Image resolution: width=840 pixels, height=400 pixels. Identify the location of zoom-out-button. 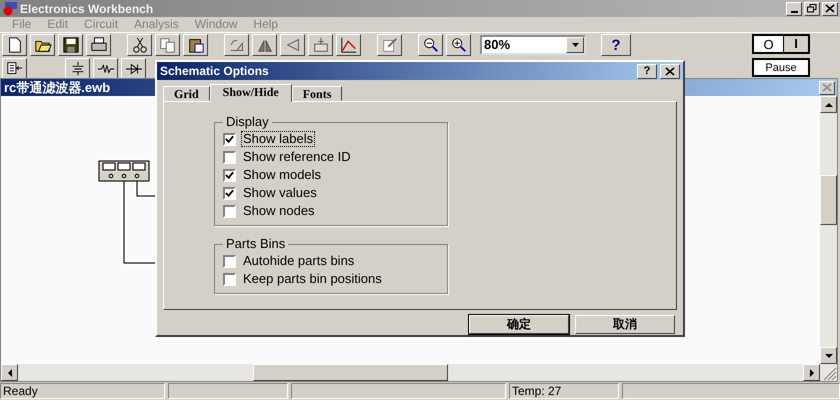
(430, 45).